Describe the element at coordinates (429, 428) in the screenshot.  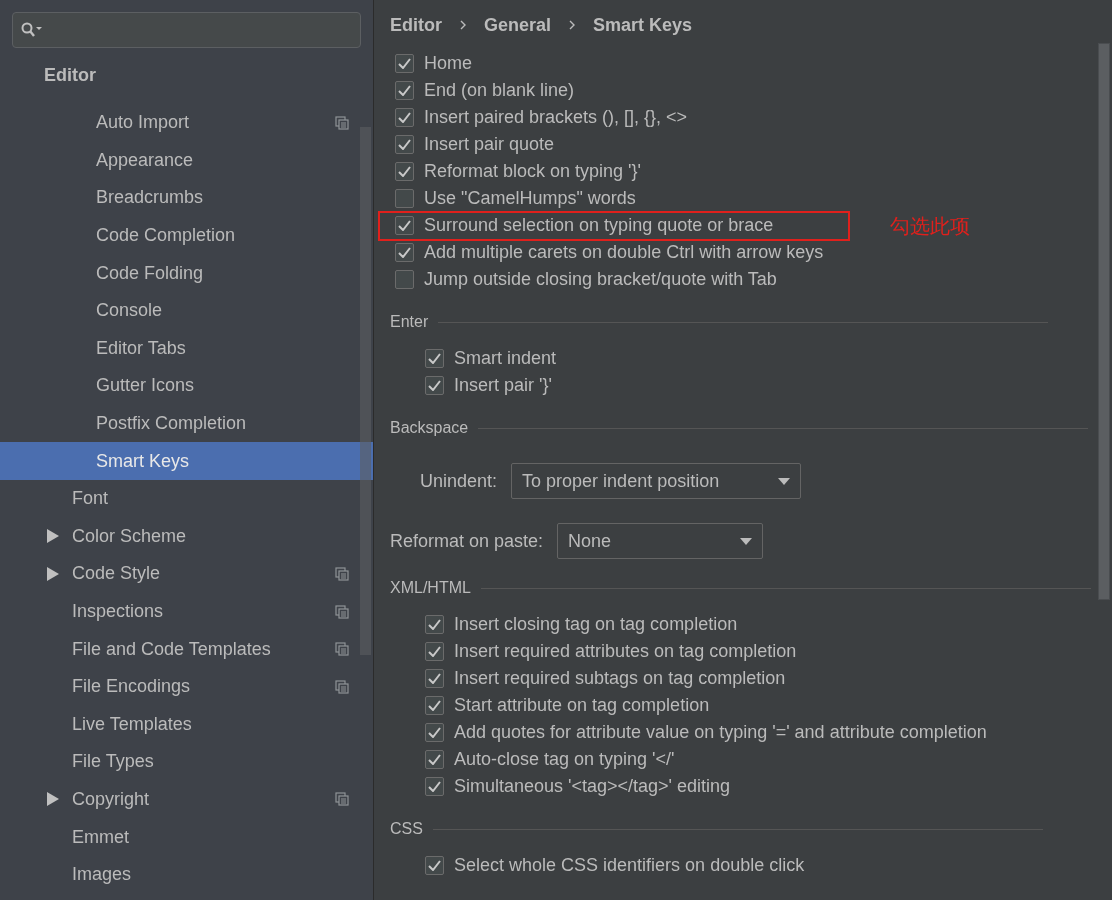
I see `section-title: Backspace` at that location.